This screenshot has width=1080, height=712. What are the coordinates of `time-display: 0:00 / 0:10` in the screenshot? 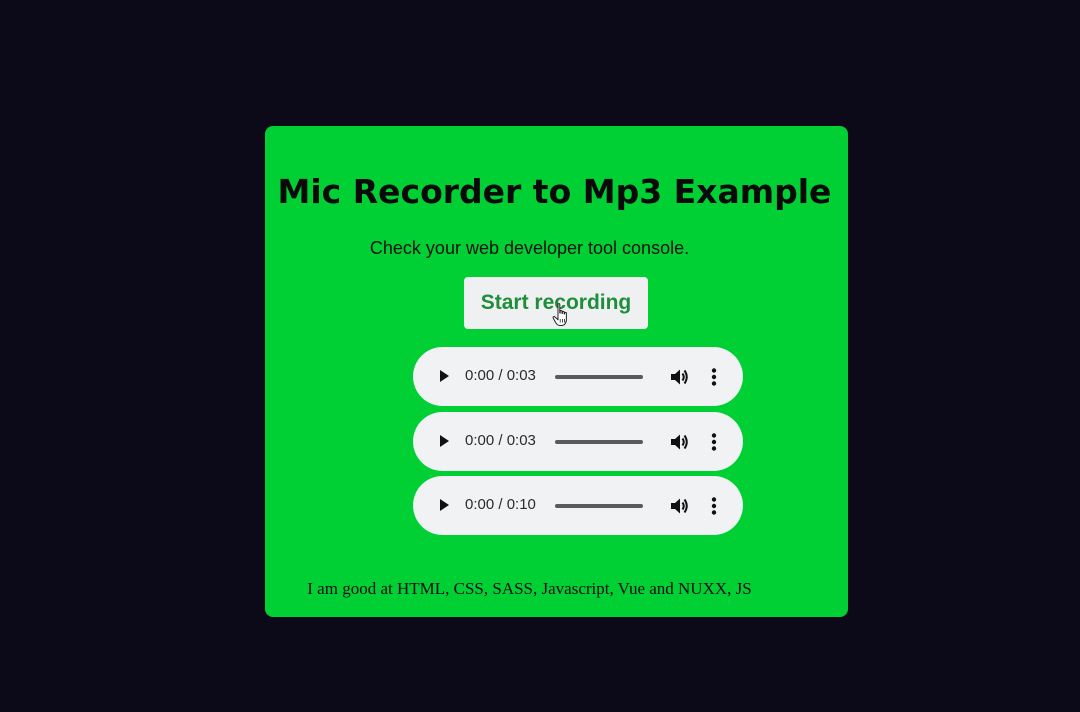 It's located at (500, 504).